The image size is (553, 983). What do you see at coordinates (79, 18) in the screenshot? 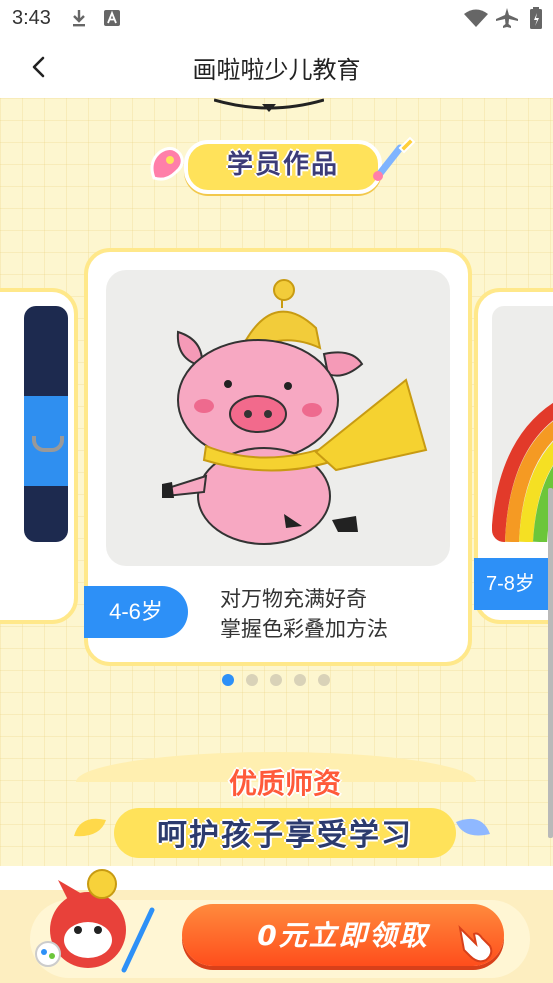
I see `download-icon` at bounding box center [79, 18].